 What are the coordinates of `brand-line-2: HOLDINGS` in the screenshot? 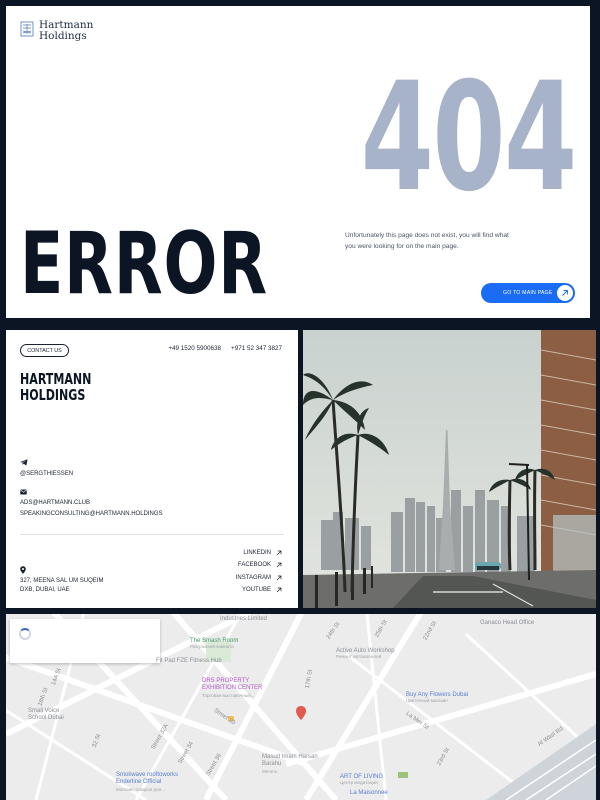 It's located at (53, 395).